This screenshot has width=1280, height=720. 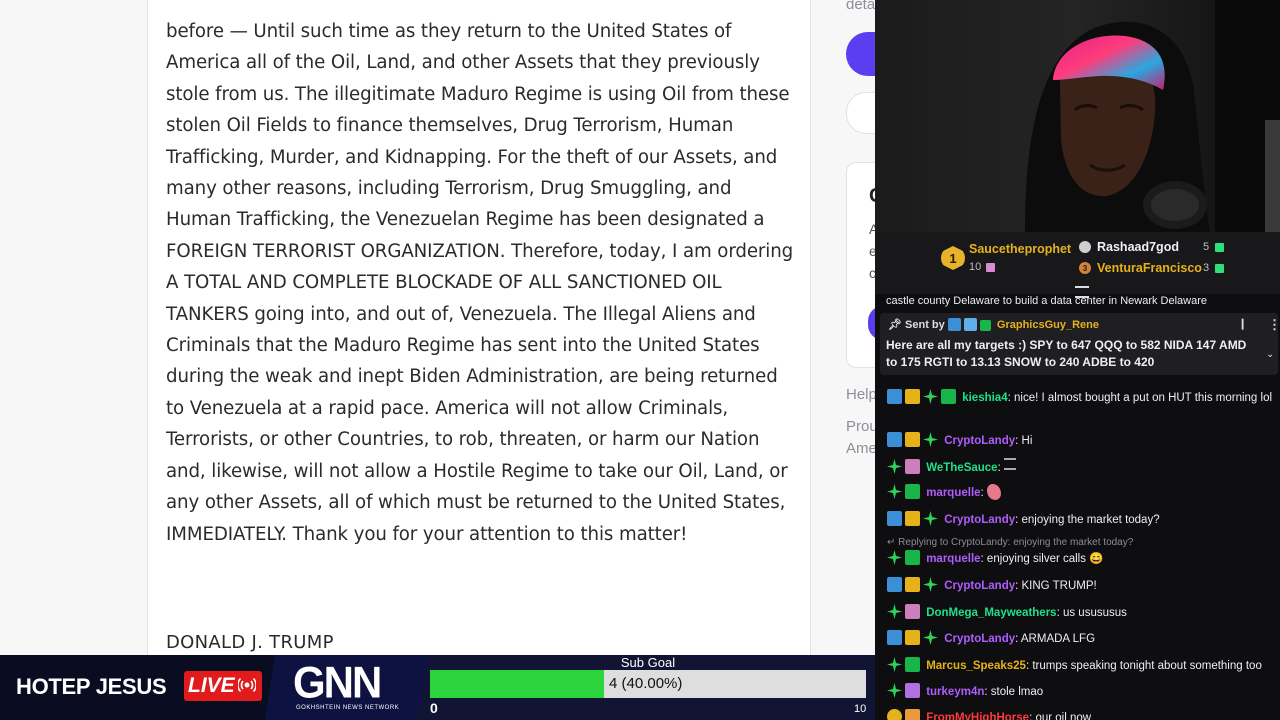 I want to click on chat-username: FromMyHighHorse, so click(x=977, y=716).